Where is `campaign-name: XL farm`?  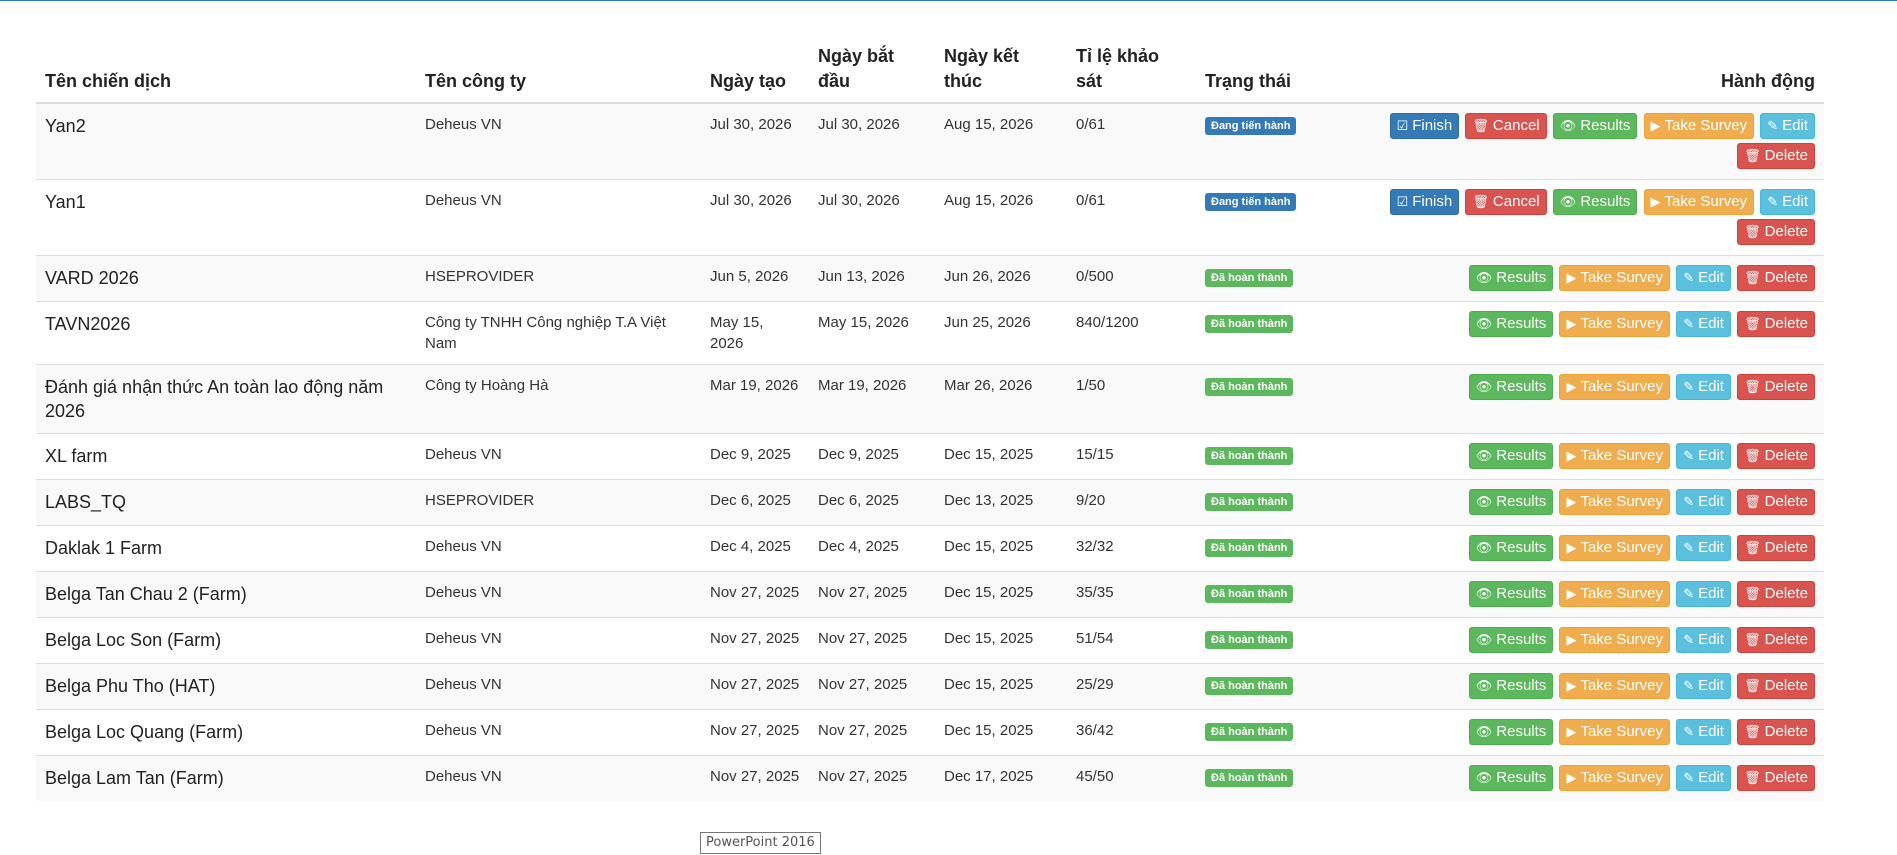
campaign-name: XL farm is located at coordinates (226, 456).